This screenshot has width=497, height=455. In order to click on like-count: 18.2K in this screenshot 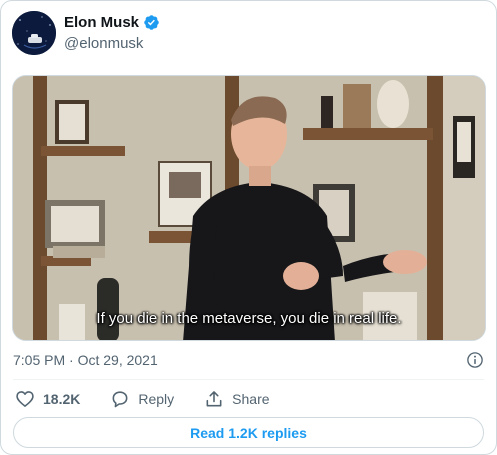, I will do `click(62, 399)`.